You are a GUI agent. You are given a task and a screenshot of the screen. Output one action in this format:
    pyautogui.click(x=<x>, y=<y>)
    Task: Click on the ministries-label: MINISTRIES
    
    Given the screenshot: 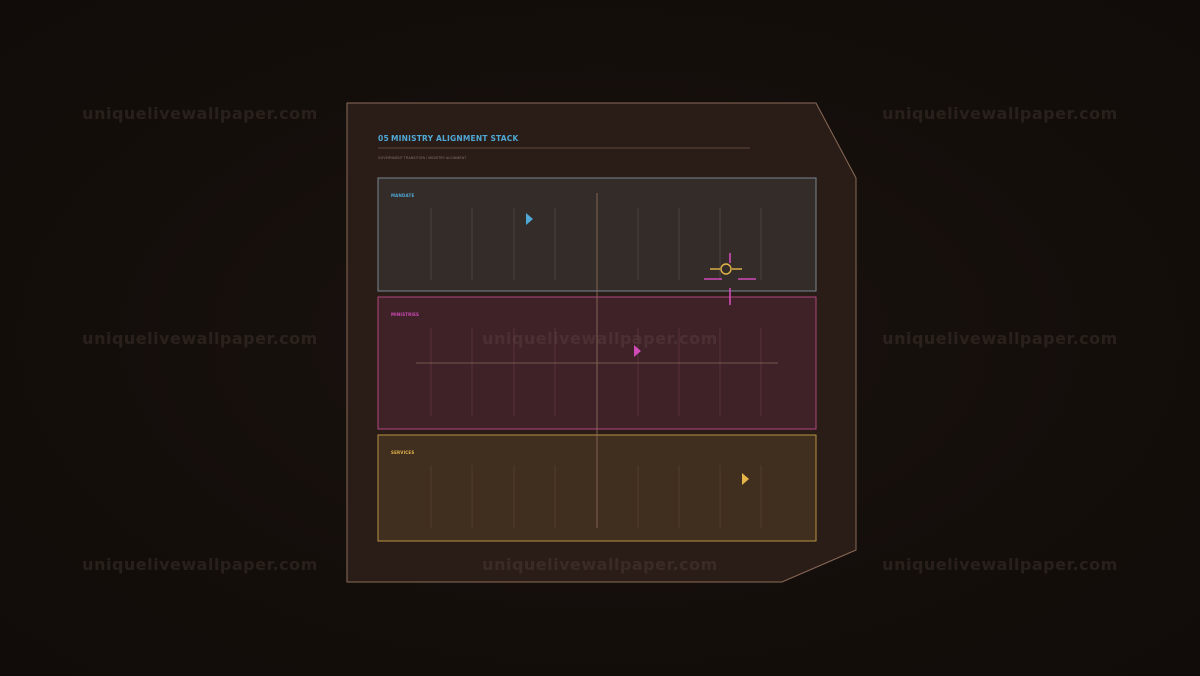 What is the action you would take?
    pyautogui.click(x=405, y=314)
    